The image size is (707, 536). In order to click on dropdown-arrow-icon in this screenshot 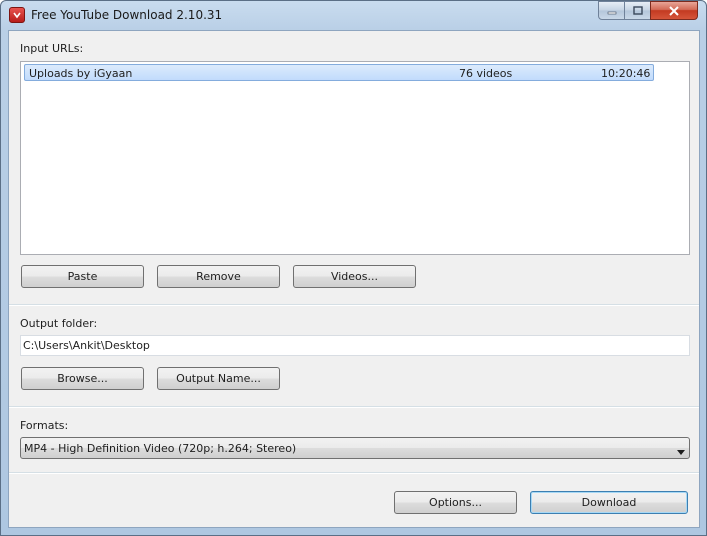, I will do `click(681, 451)`.